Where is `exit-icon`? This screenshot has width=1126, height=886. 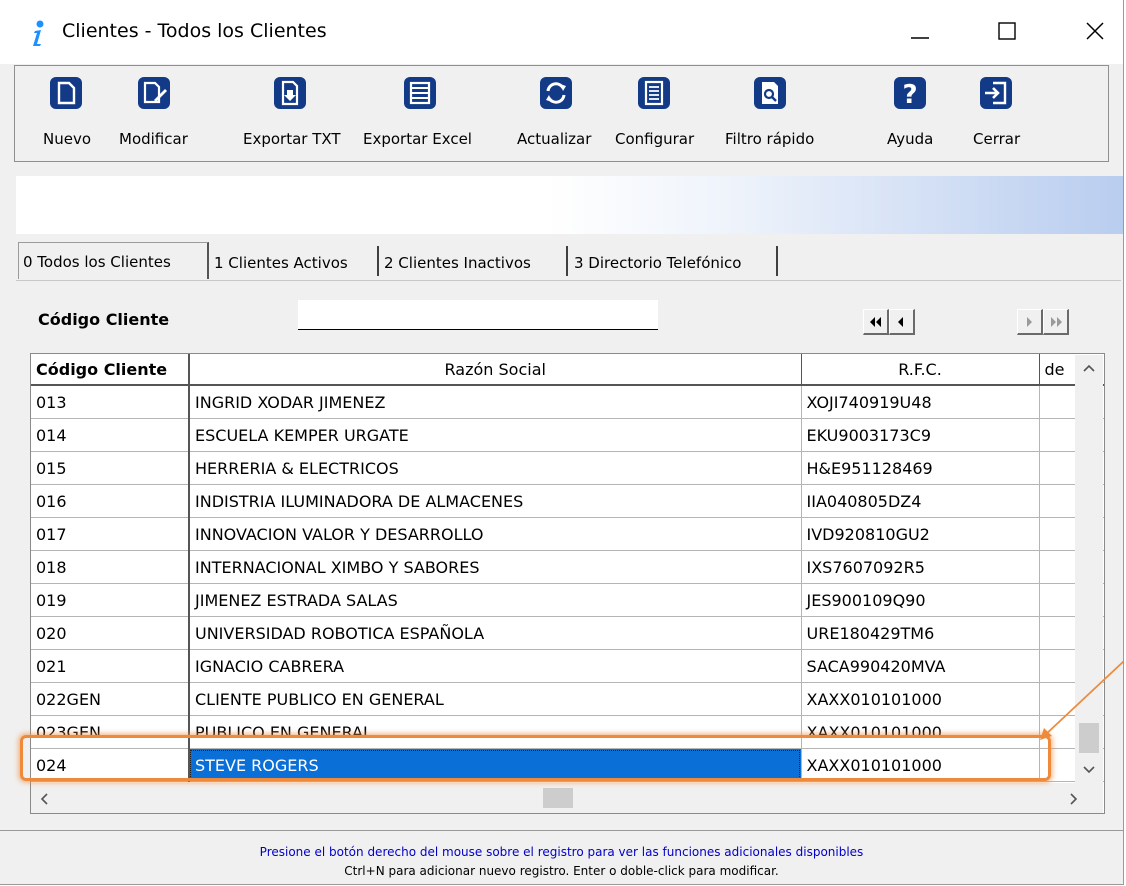
exit-icon is located at coordinates (996, 93).